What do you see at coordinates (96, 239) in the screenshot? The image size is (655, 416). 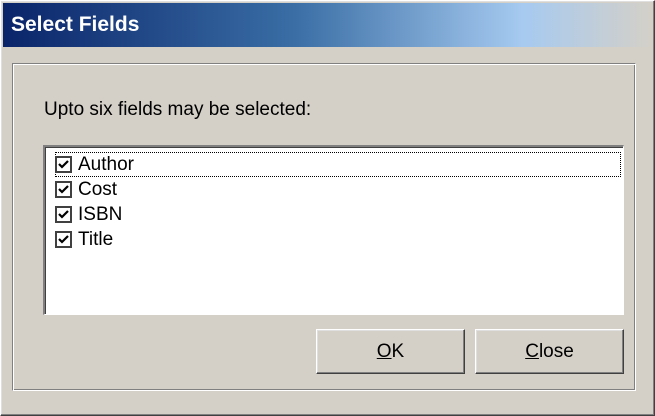 I see `item-label: Title` at bounding box center [96, 239].